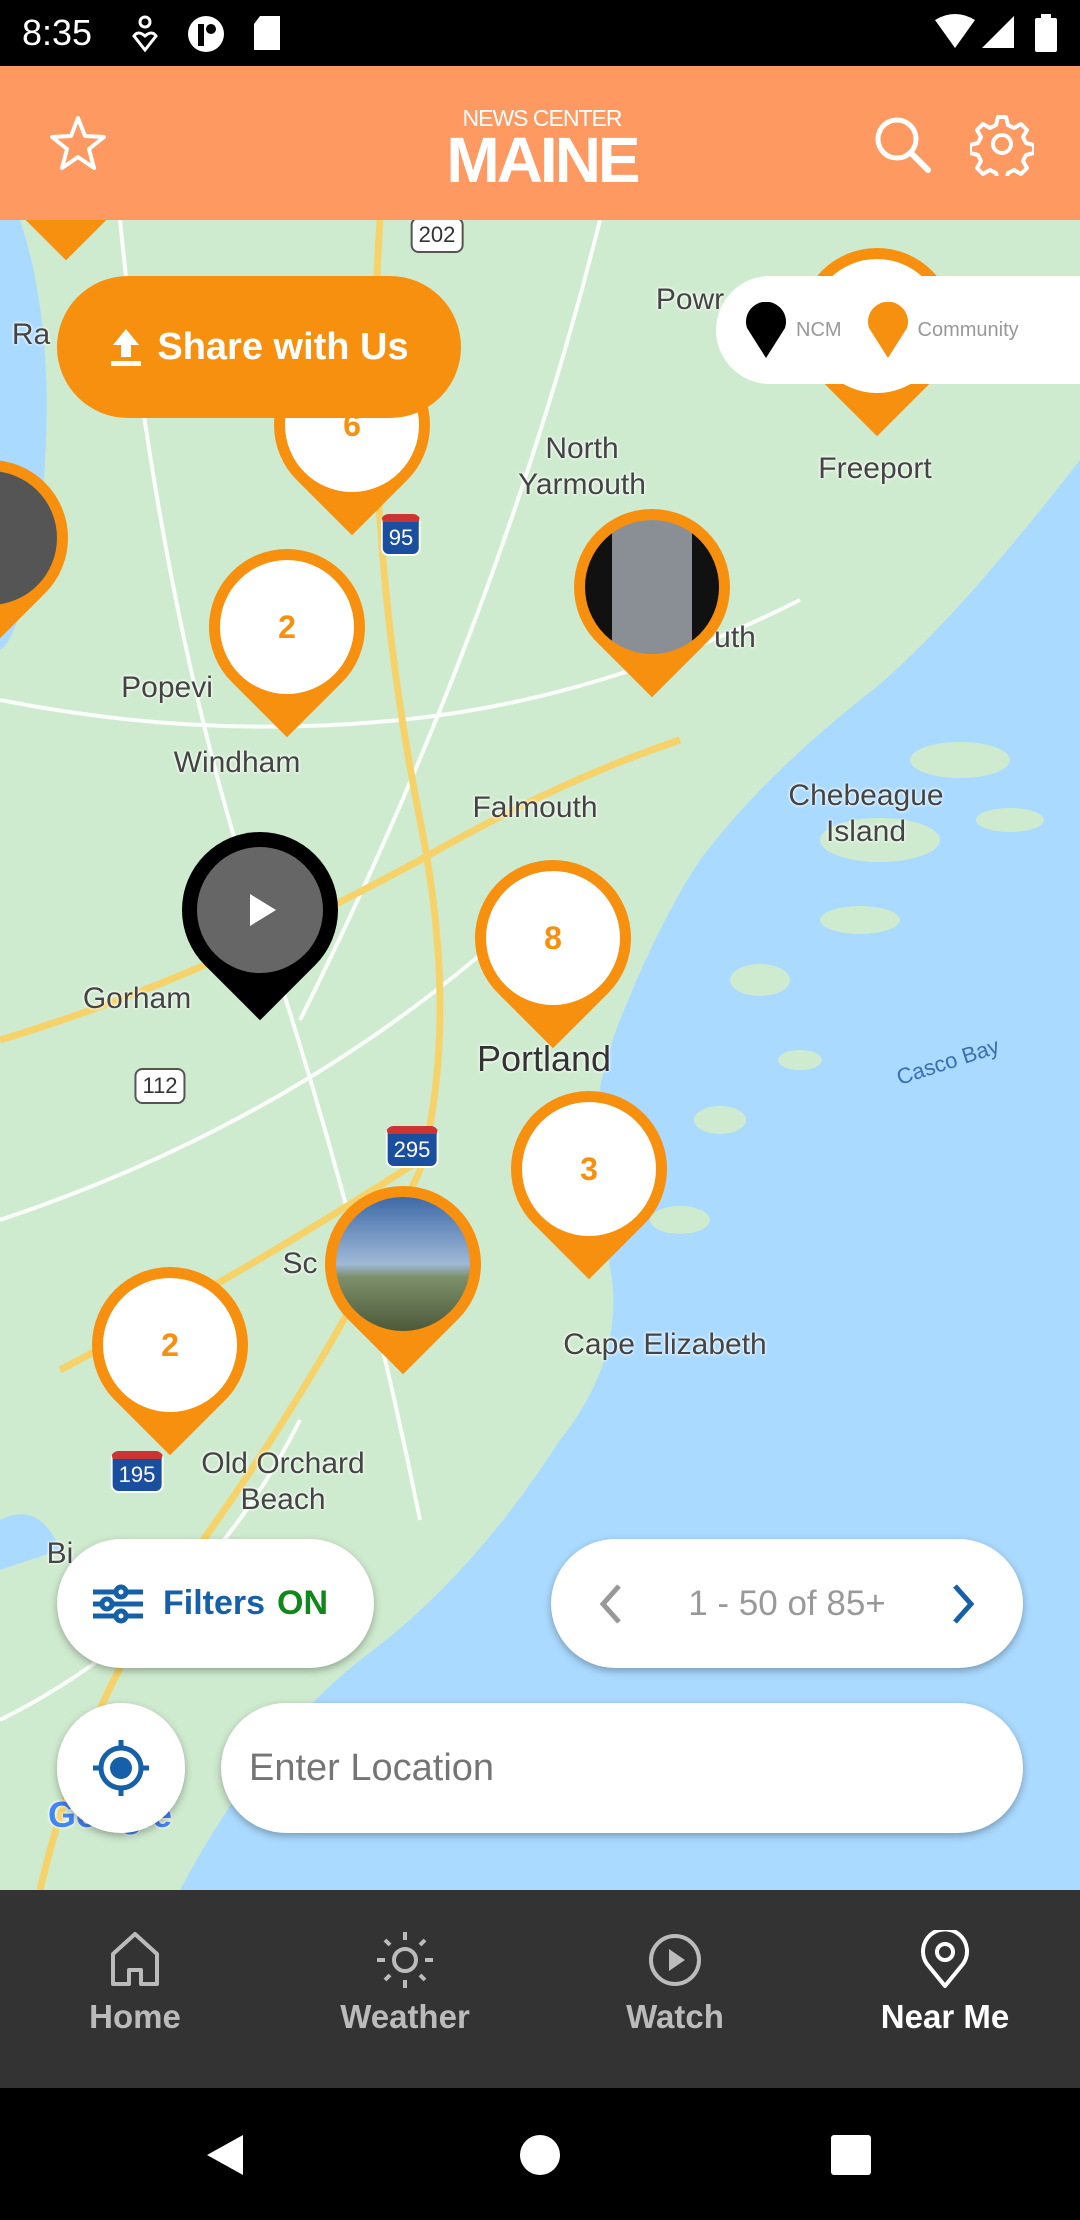 This screenshot has width=1080, height=2220. What do you see at coordinates (619, 1768) in the screenshot?
I see `enter-location-input` at bounding box center [619, 1768].